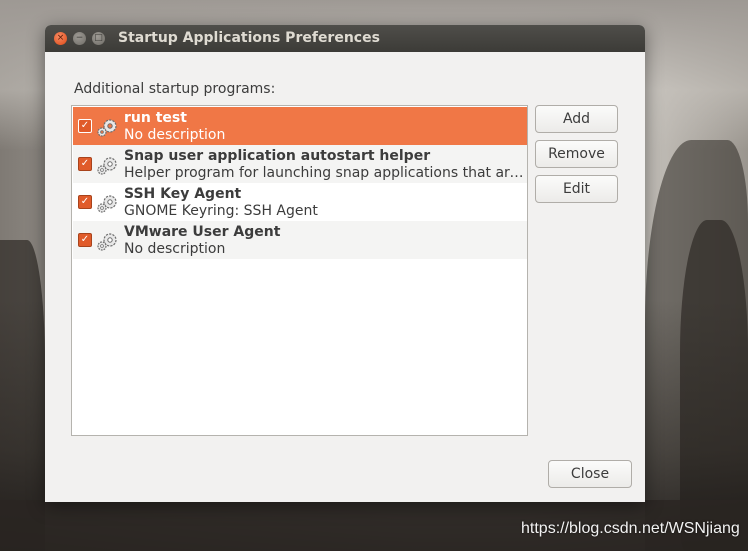  Describe the element at coordinates (300, 126) in the screenshot. I see `list-item: ✓ run test No description` at that location.